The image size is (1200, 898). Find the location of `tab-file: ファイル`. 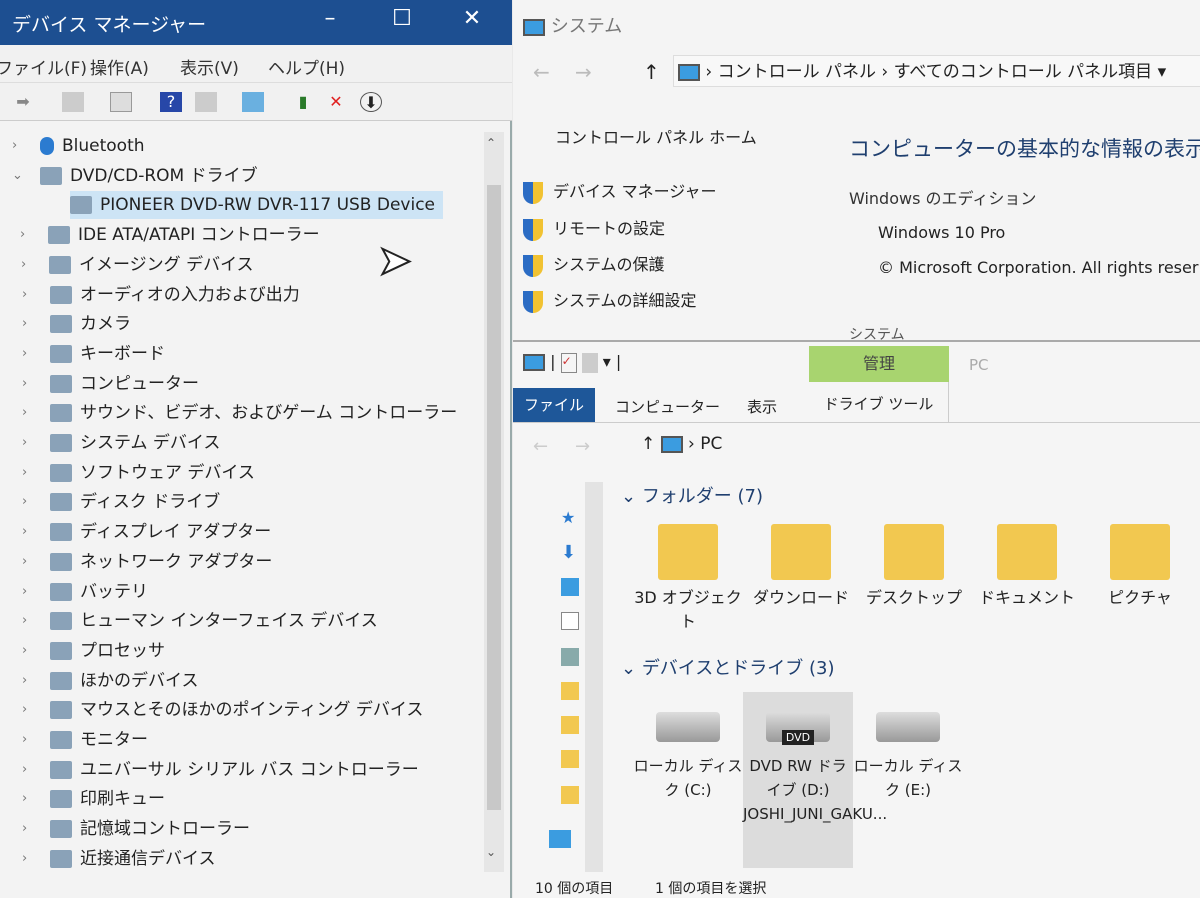

tab-file: ファイル is located at coordinates (554, 405).